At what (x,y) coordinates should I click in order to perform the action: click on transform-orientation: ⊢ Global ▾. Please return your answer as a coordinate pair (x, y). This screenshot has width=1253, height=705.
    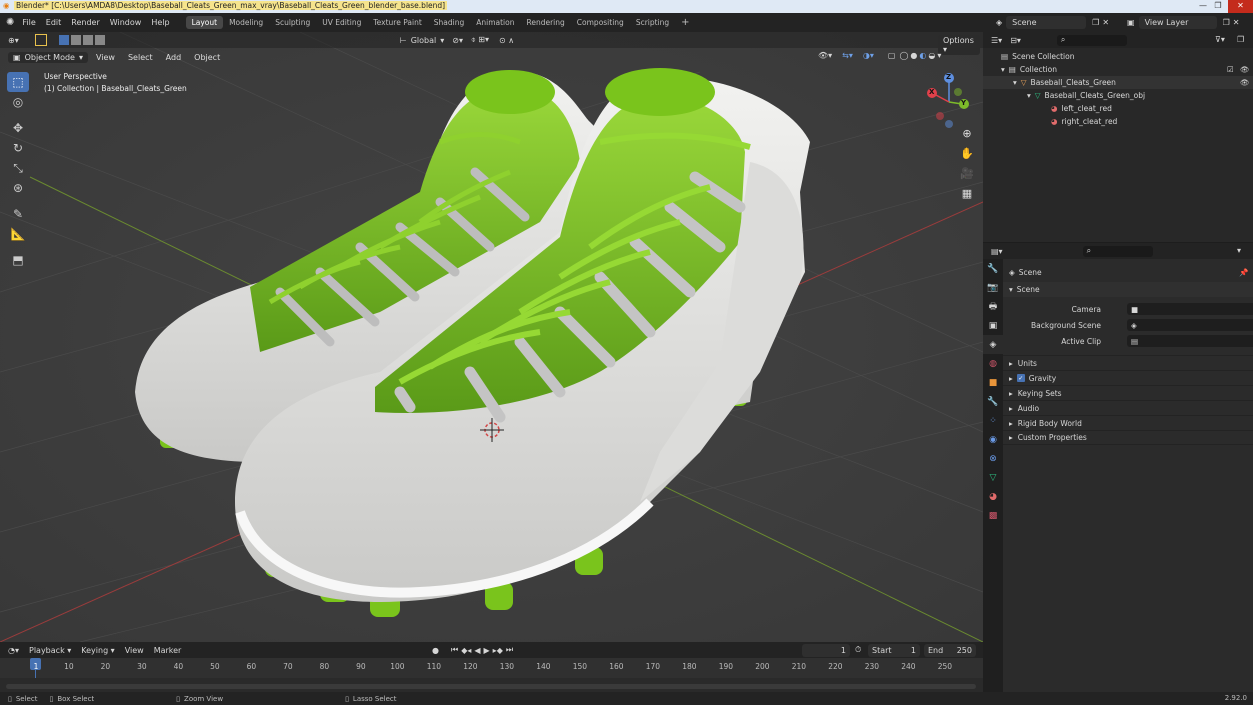
    Looking at the image, I should click on (422, 40).